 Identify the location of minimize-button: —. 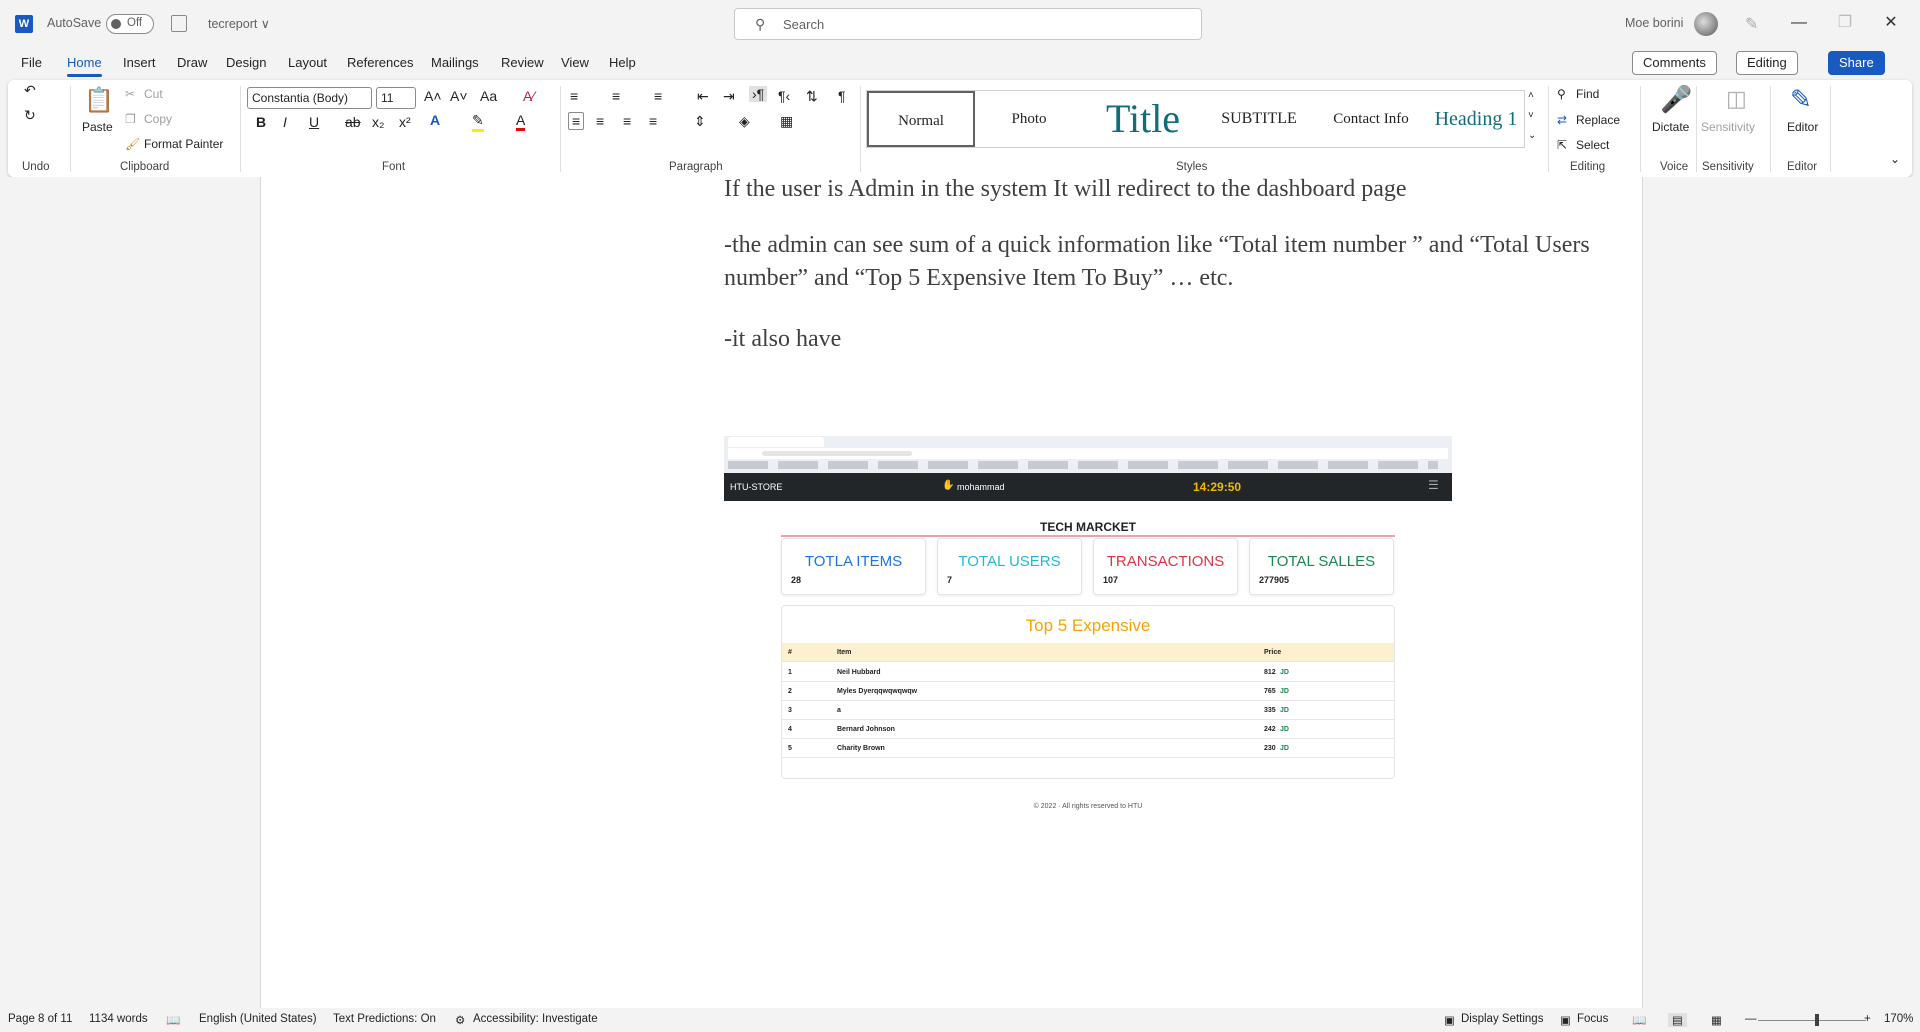
(1799, 24).